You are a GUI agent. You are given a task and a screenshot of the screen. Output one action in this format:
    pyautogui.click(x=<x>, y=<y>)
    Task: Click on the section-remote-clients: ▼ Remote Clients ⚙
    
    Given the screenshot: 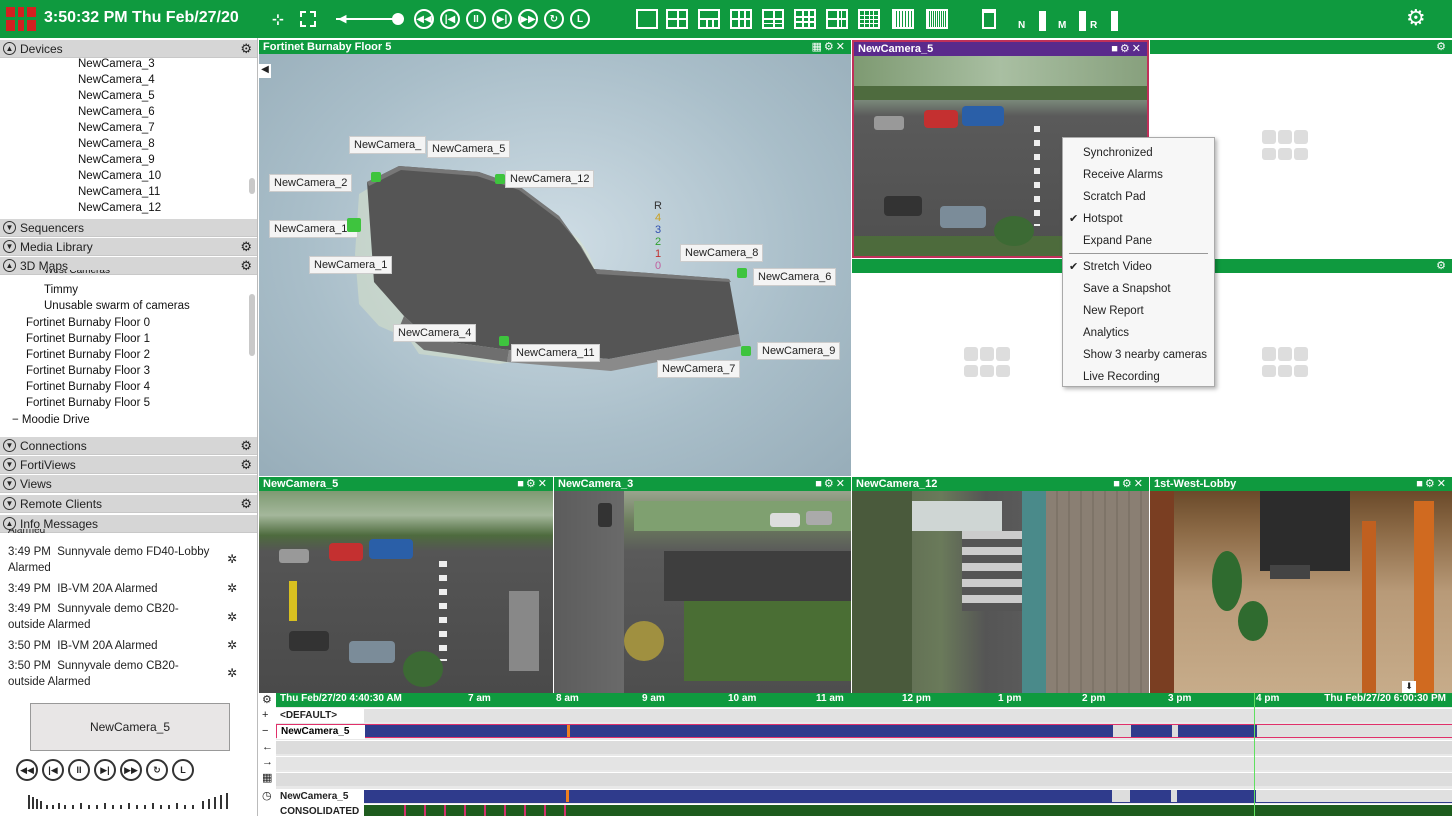 What is the action you would take?
    pyautogui.click(x=128, y=504)
    